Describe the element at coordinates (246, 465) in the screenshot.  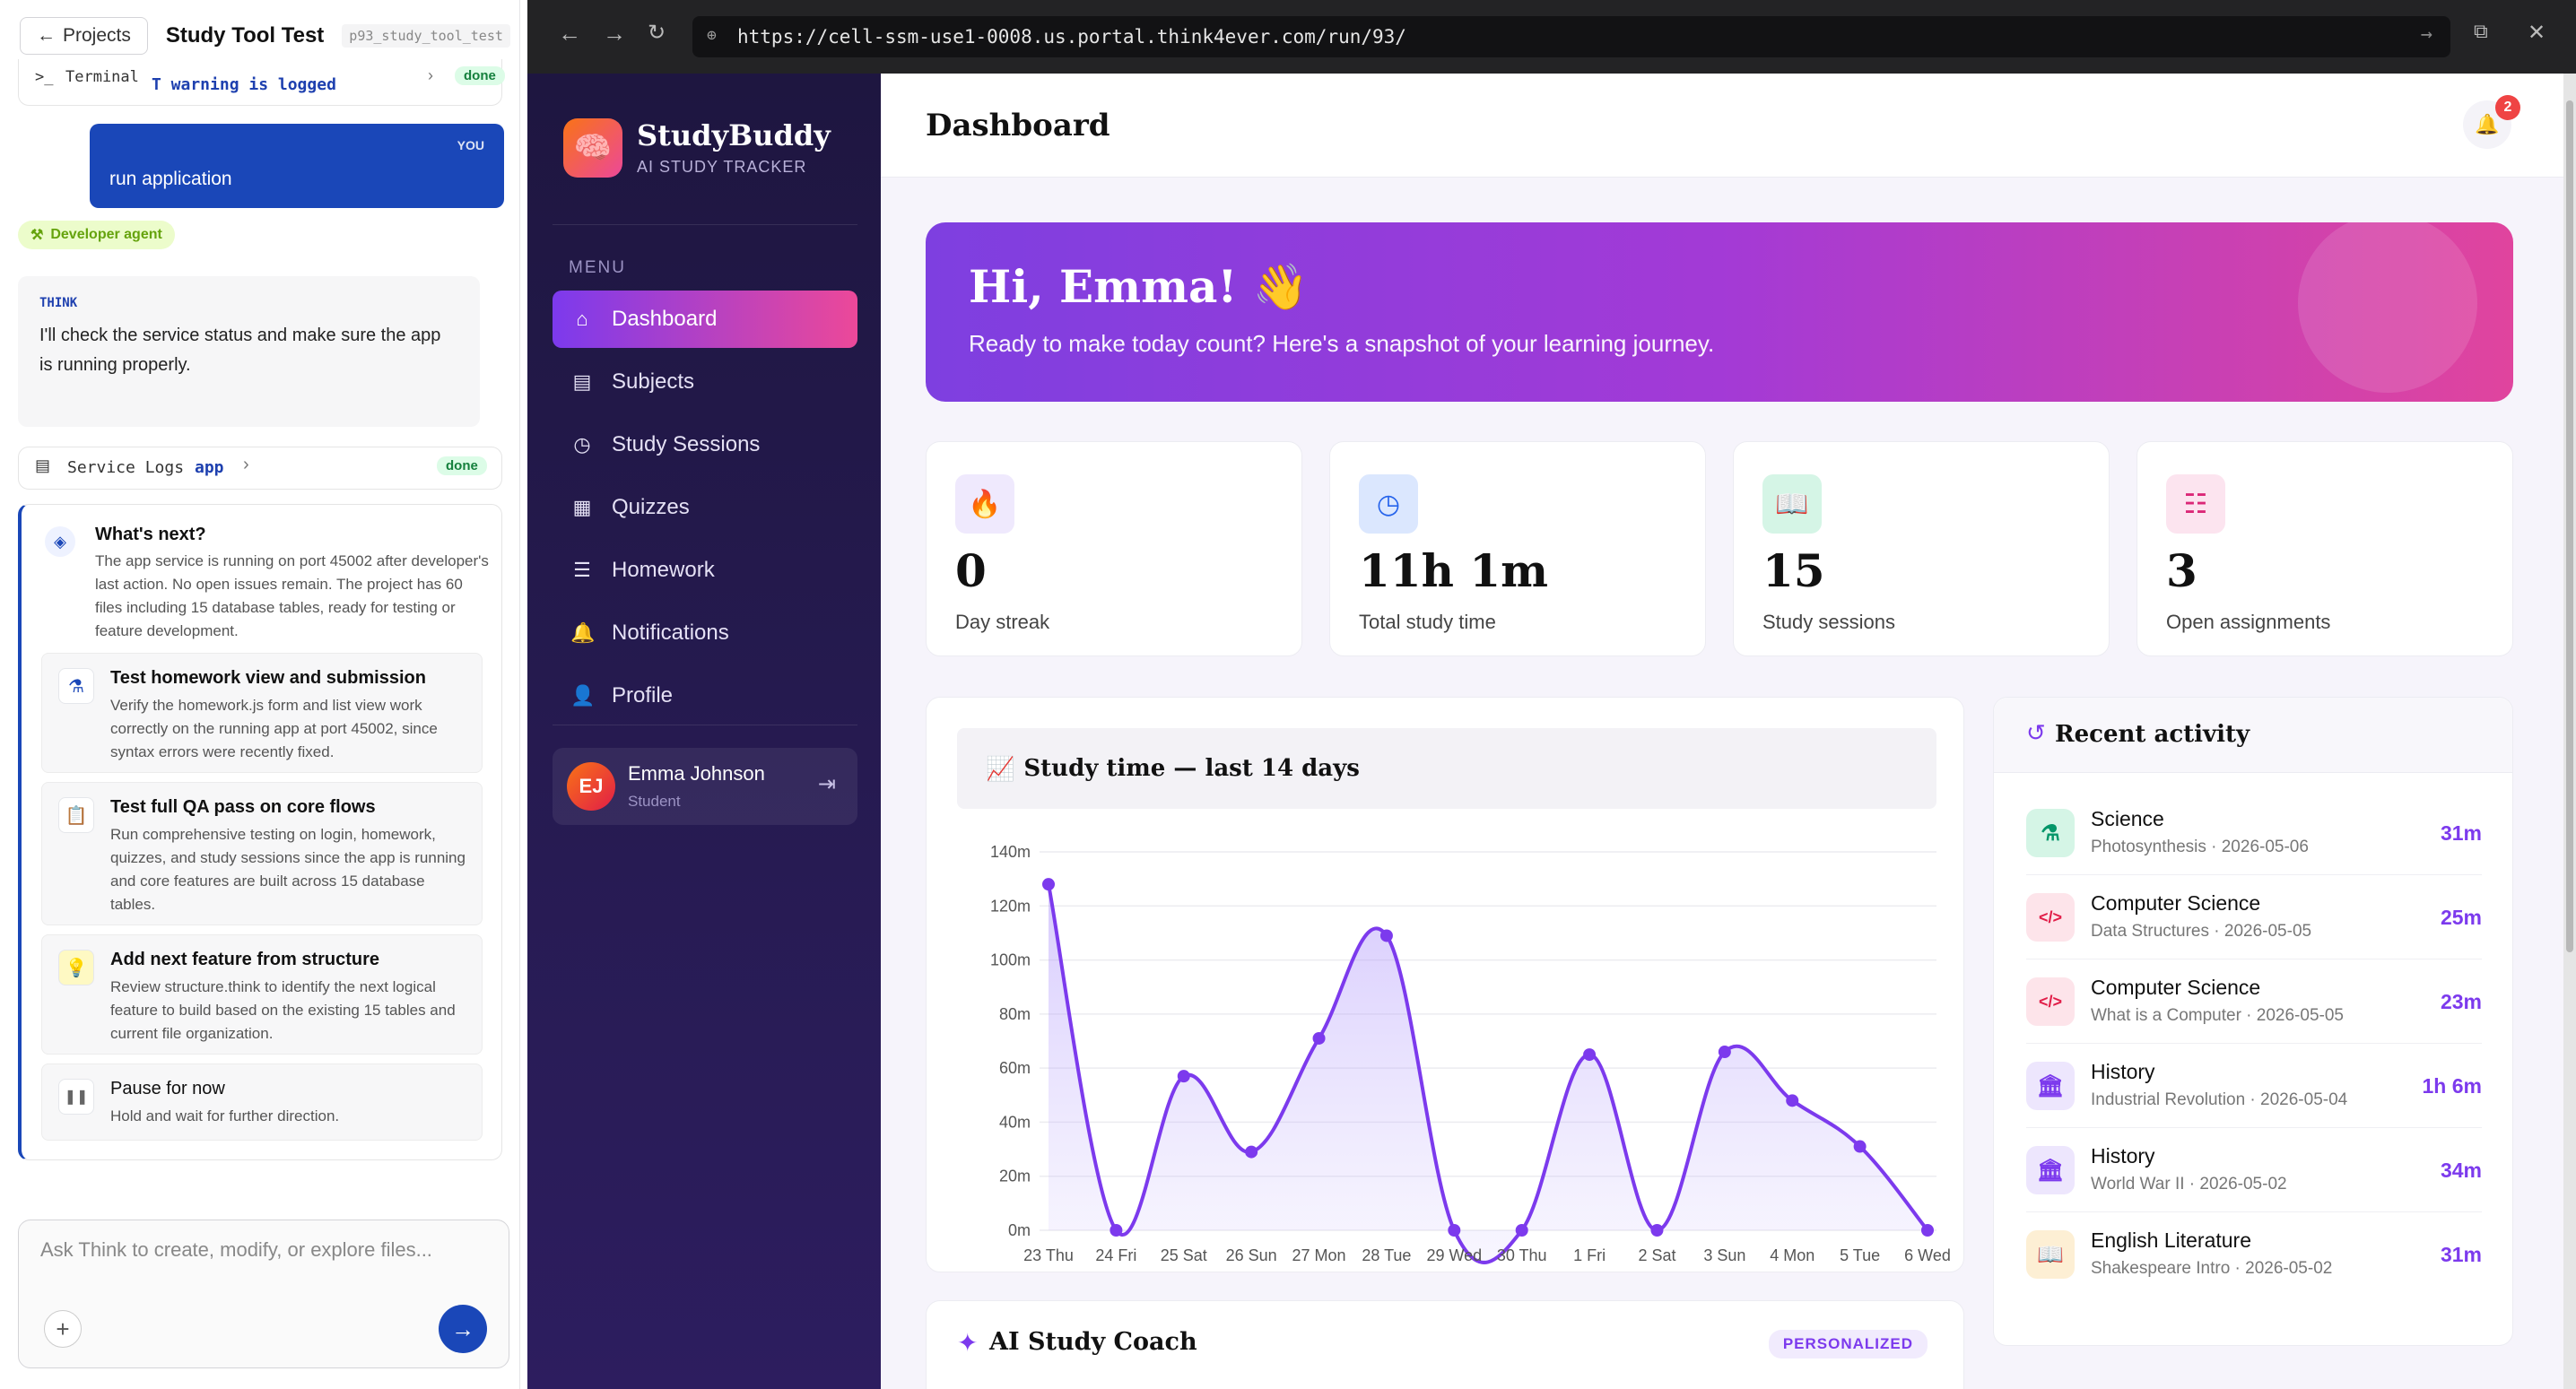
I see `chevron-right-icon: ›` at that location.